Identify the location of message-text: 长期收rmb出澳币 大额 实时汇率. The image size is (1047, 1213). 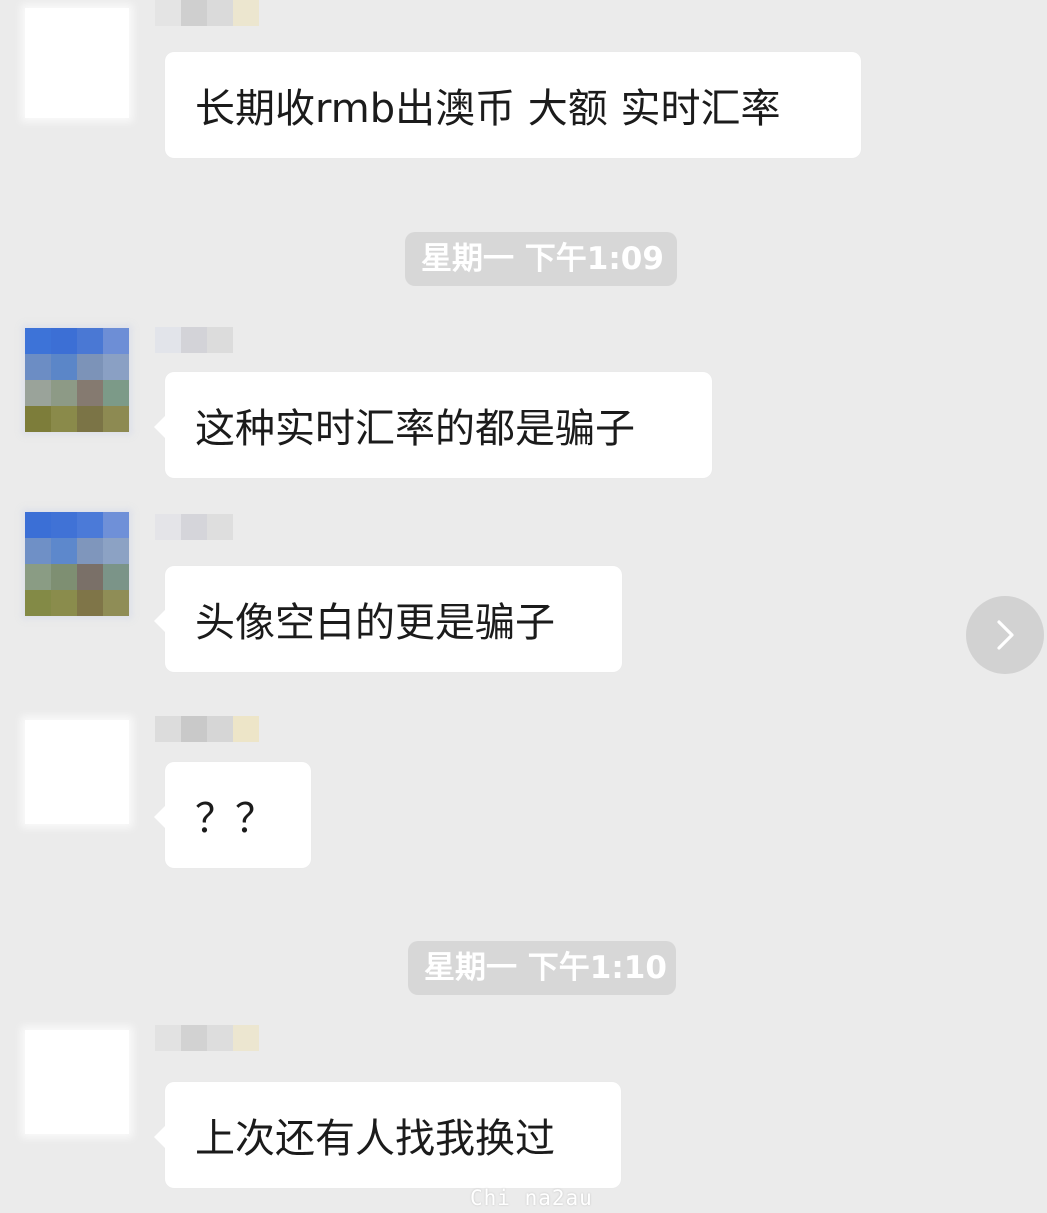
(488, 109).